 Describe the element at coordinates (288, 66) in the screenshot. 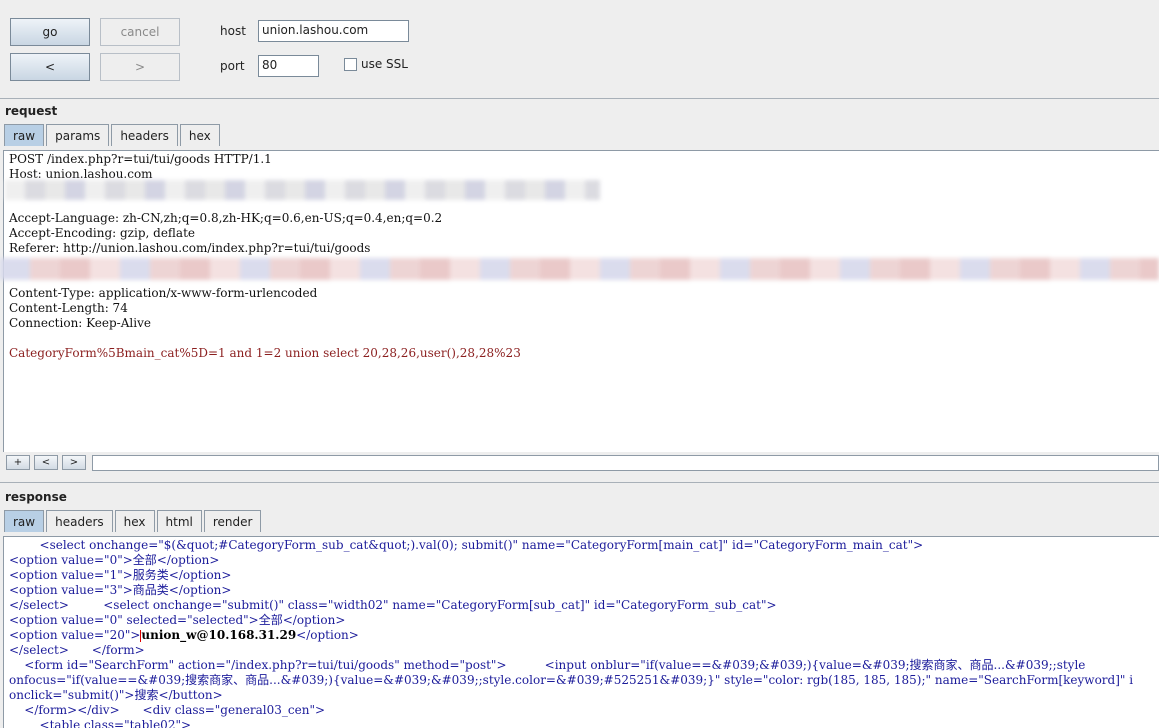

I see `port-input: 80` at that location.